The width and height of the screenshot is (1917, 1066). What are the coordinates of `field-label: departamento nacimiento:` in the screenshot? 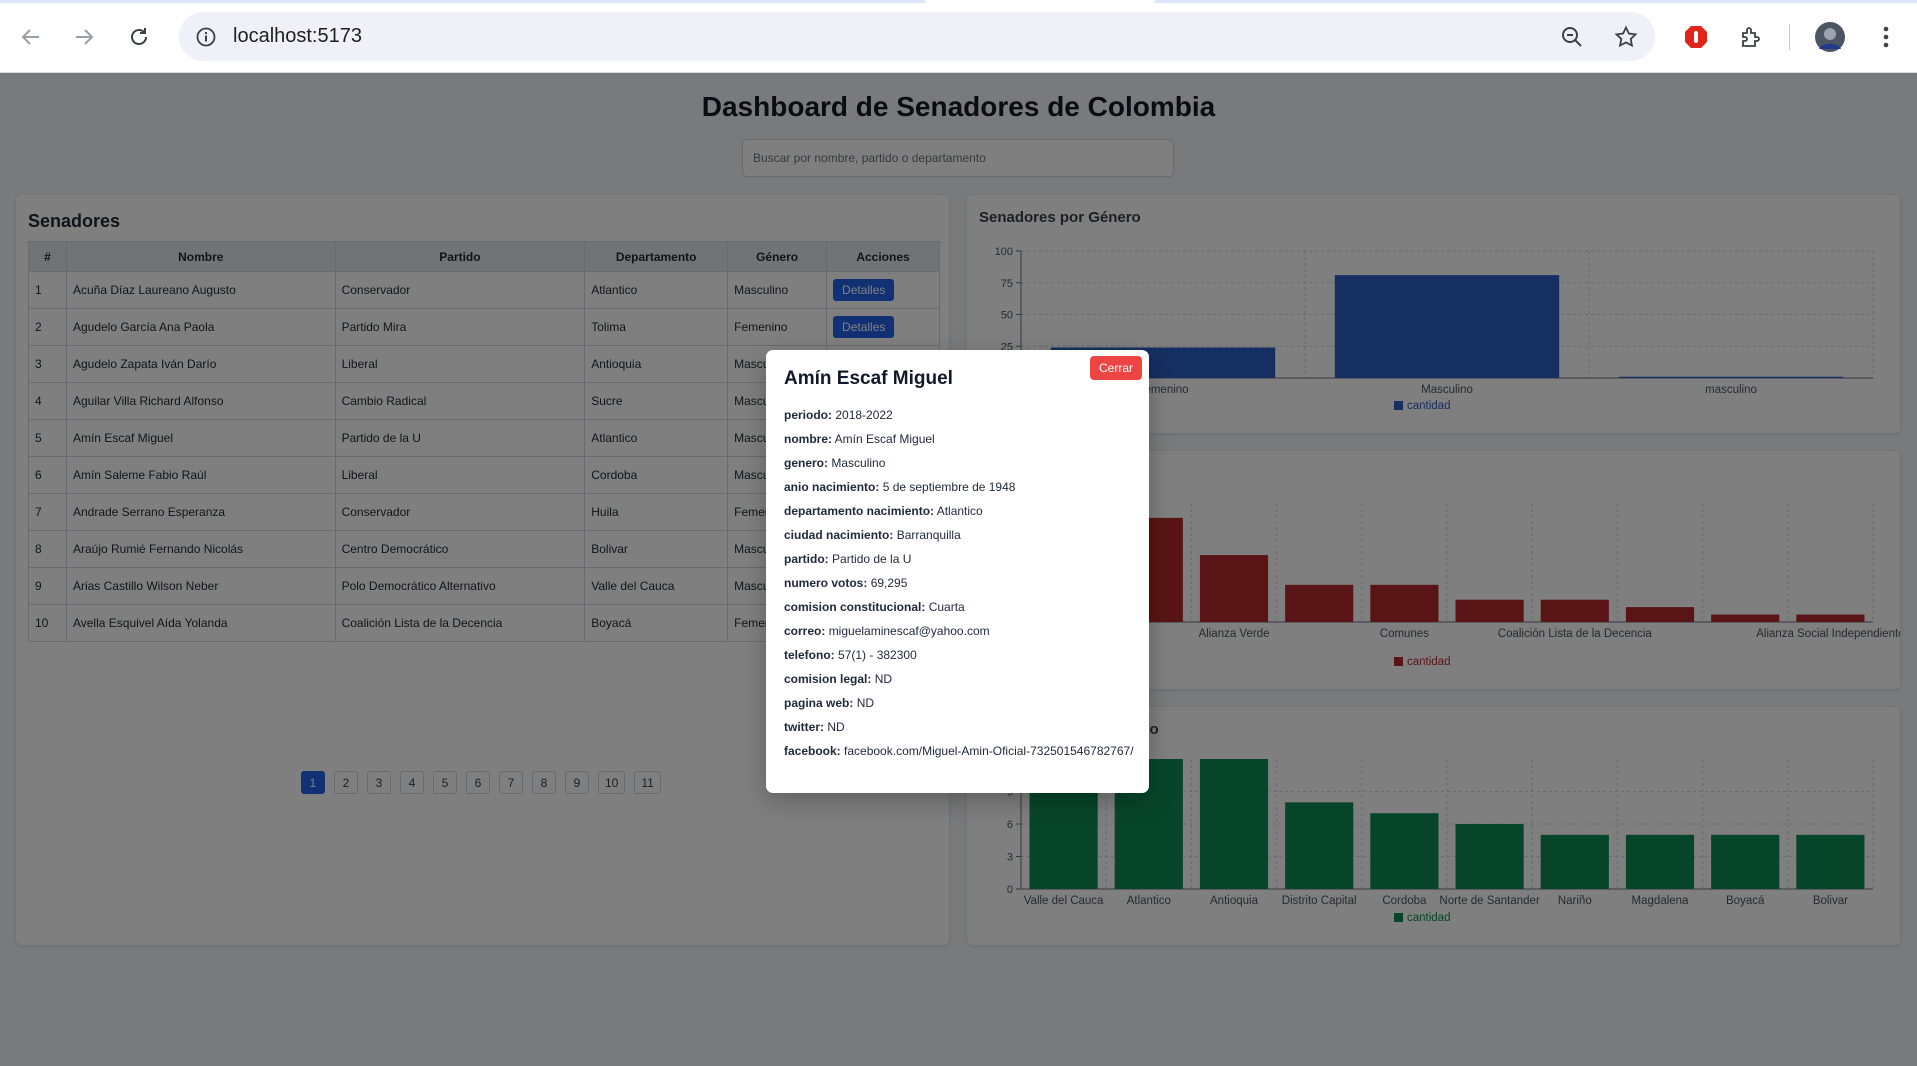 It's located at (859, 511).